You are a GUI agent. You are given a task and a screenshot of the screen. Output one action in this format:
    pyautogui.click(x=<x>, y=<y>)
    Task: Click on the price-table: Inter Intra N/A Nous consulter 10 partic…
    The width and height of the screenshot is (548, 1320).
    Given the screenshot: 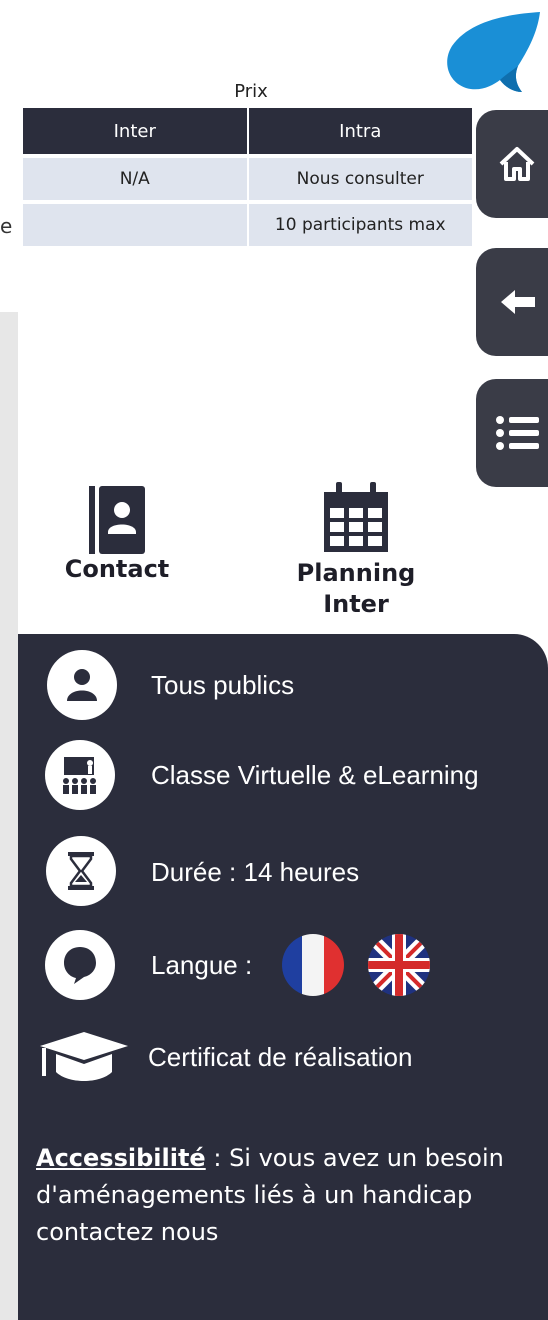 What is the action you would take?
    pyautogui.click(x=247, y=177)
    